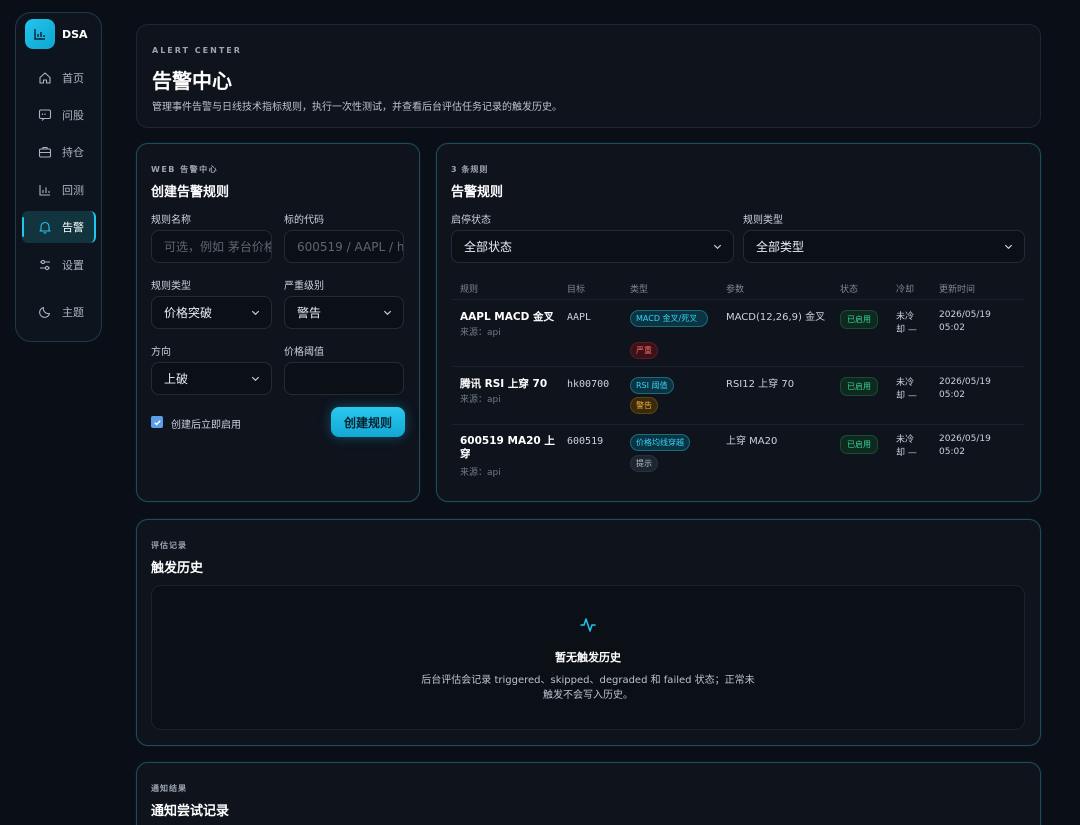 The height and width of the screenshot is (825, 1080). I want to click on symbol-field, so click(344, 246).